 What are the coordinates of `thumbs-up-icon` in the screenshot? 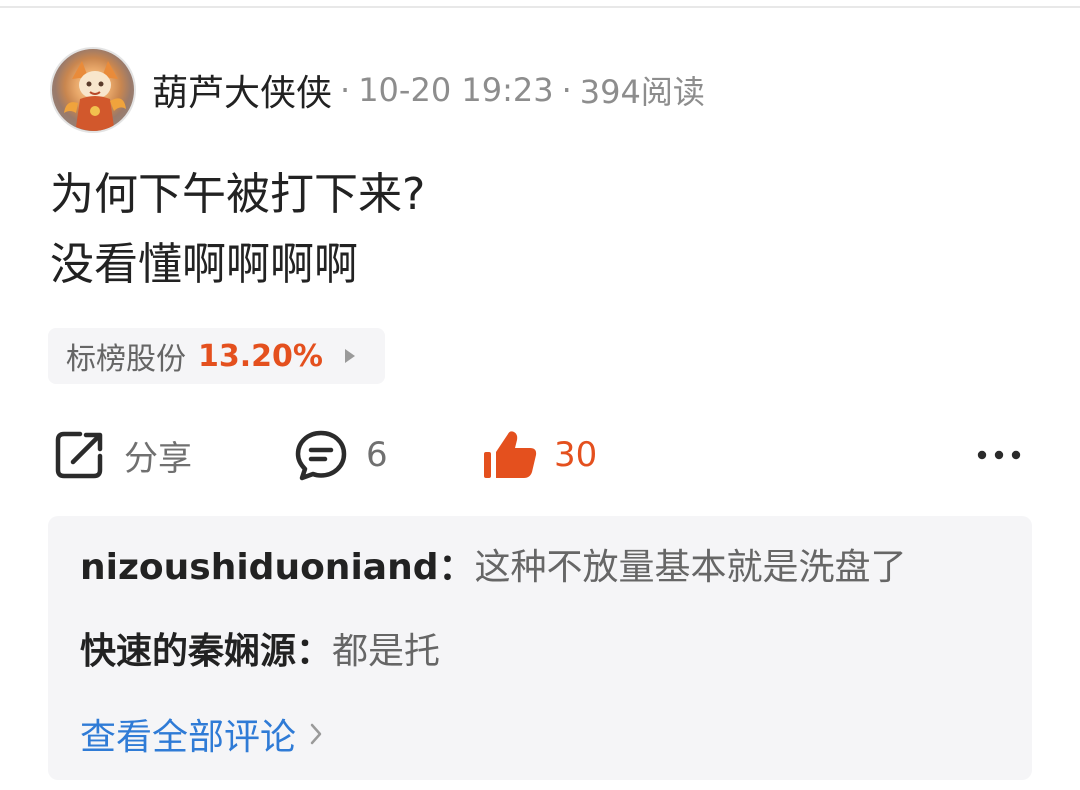 It's located at (510, 454).